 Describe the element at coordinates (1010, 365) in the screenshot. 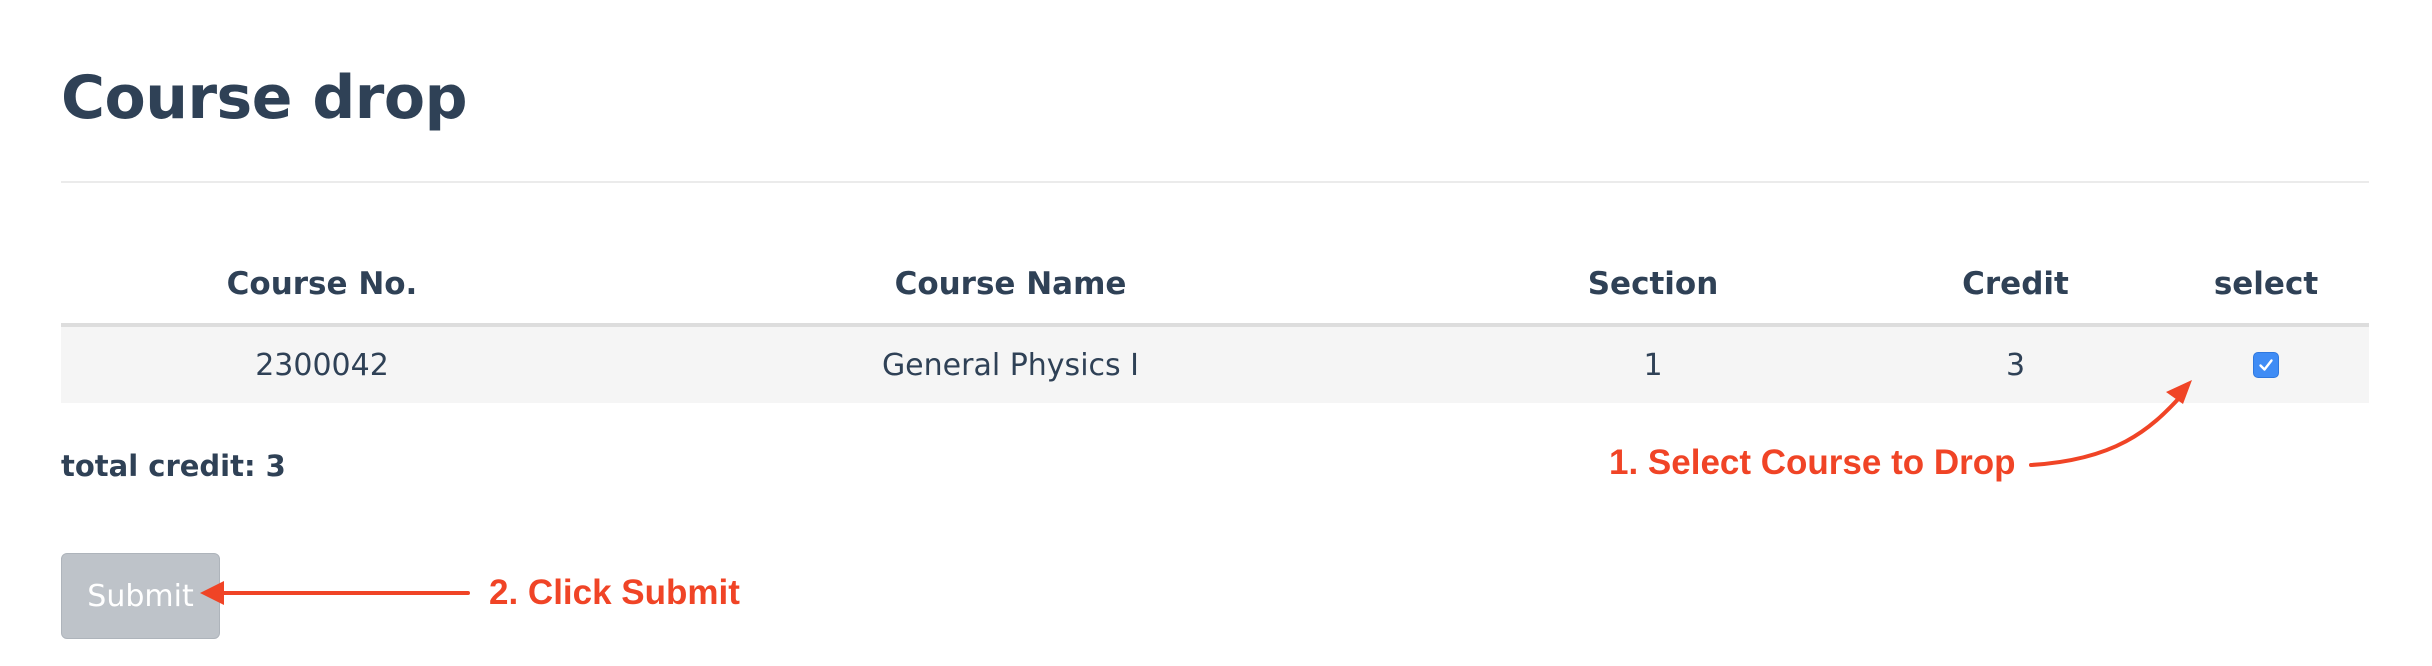

I see `course-name-cell: General Physics I` at that location.